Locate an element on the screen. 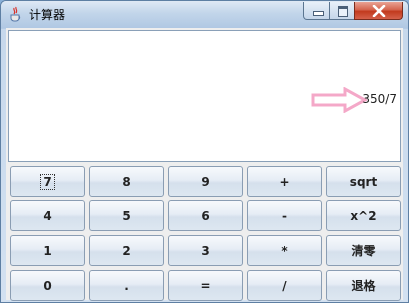 The height and width of the screenshot is (303, 409). digit-7-label: 7 is located at coordinates (47, 181).